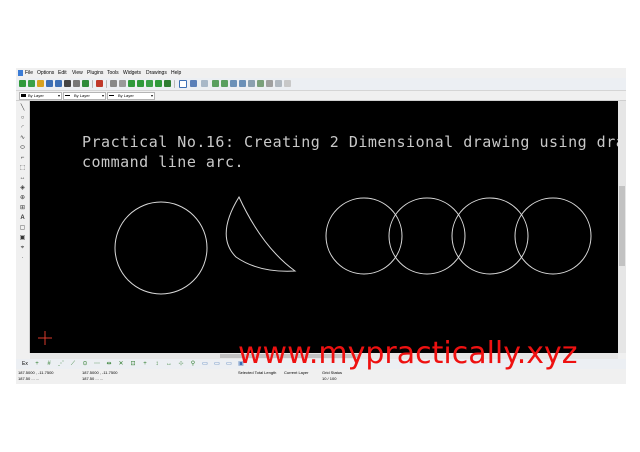  Describe the element at coordinates (22, 238) in the screenshot. I see `block-tool-icon: ▣` at that location.